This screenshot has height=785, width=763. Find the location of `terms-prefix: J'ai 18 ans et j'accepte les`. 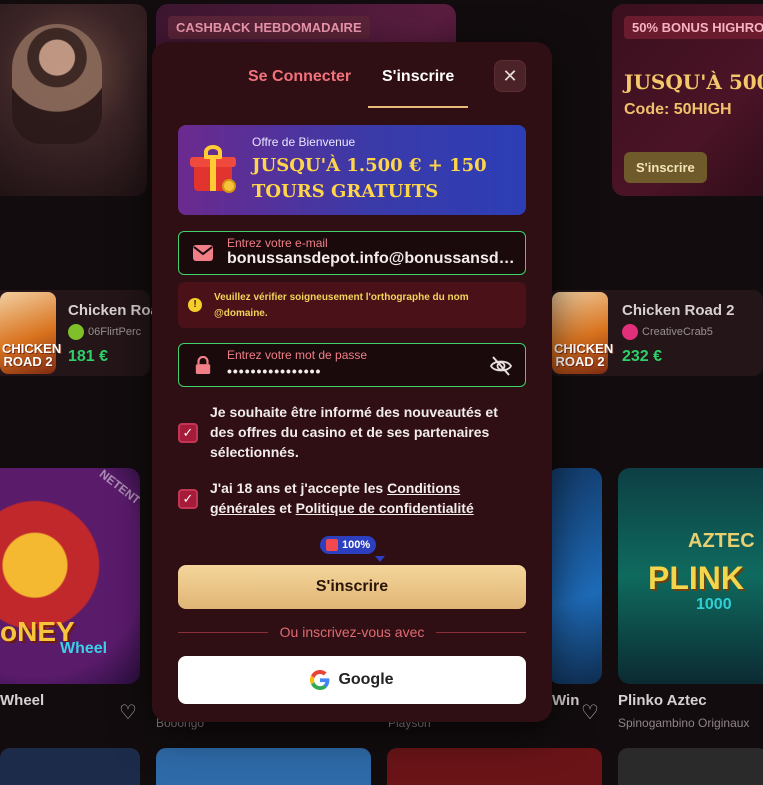

terms-prefix: J'ai 18 ans et j'accepte les is located at coordinates (299, 488).